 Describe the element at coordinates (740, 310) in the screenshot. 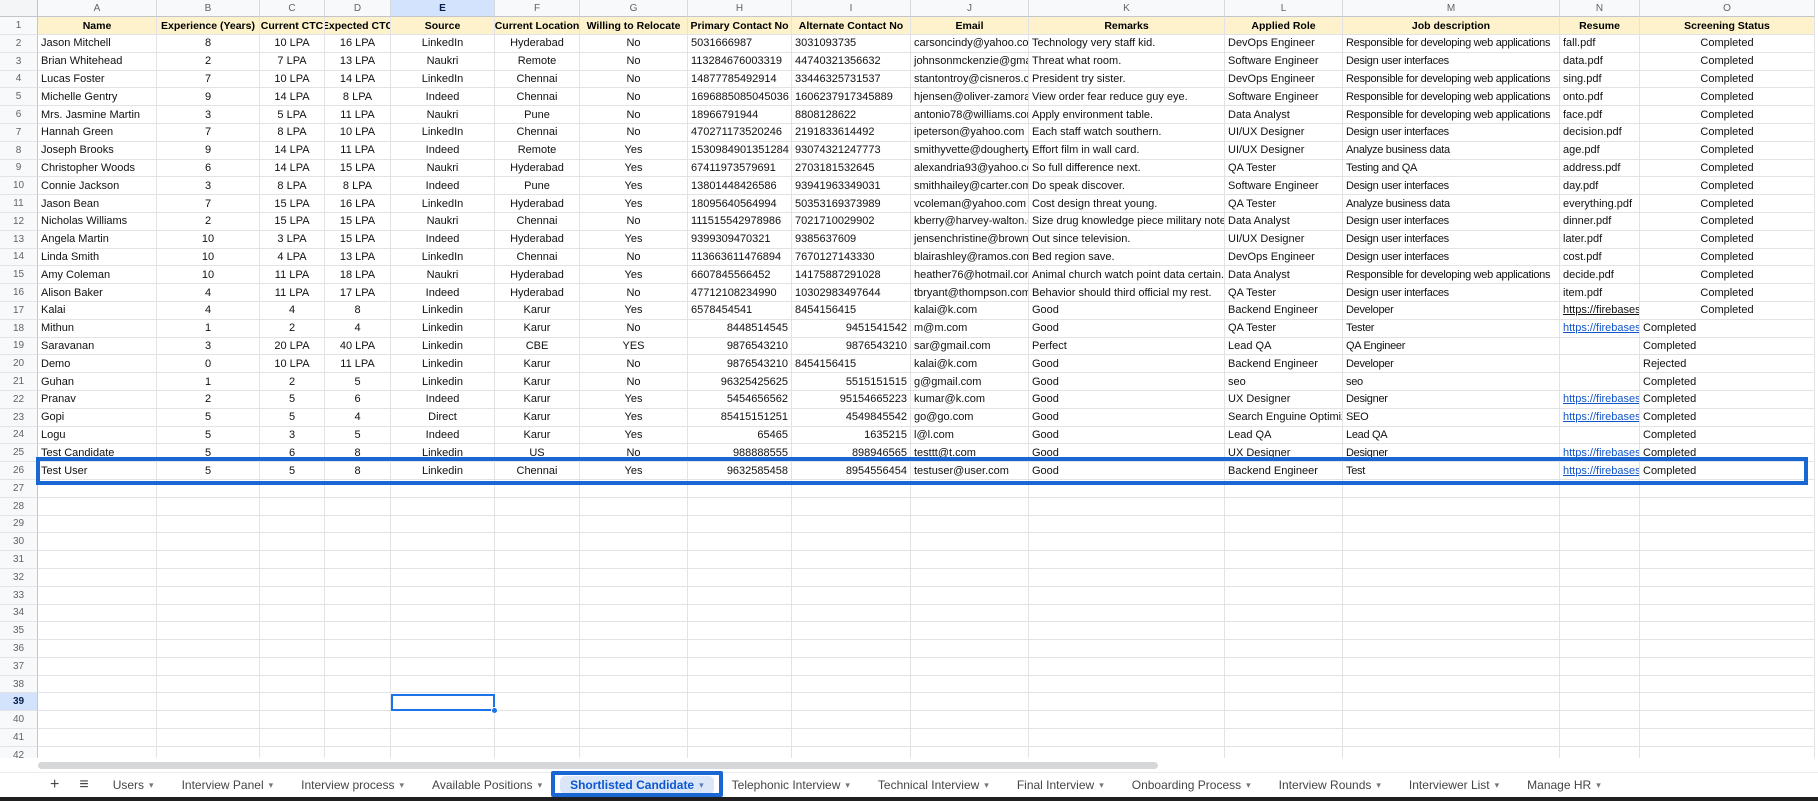

I see `cell-H17: 6578454541` at that location.